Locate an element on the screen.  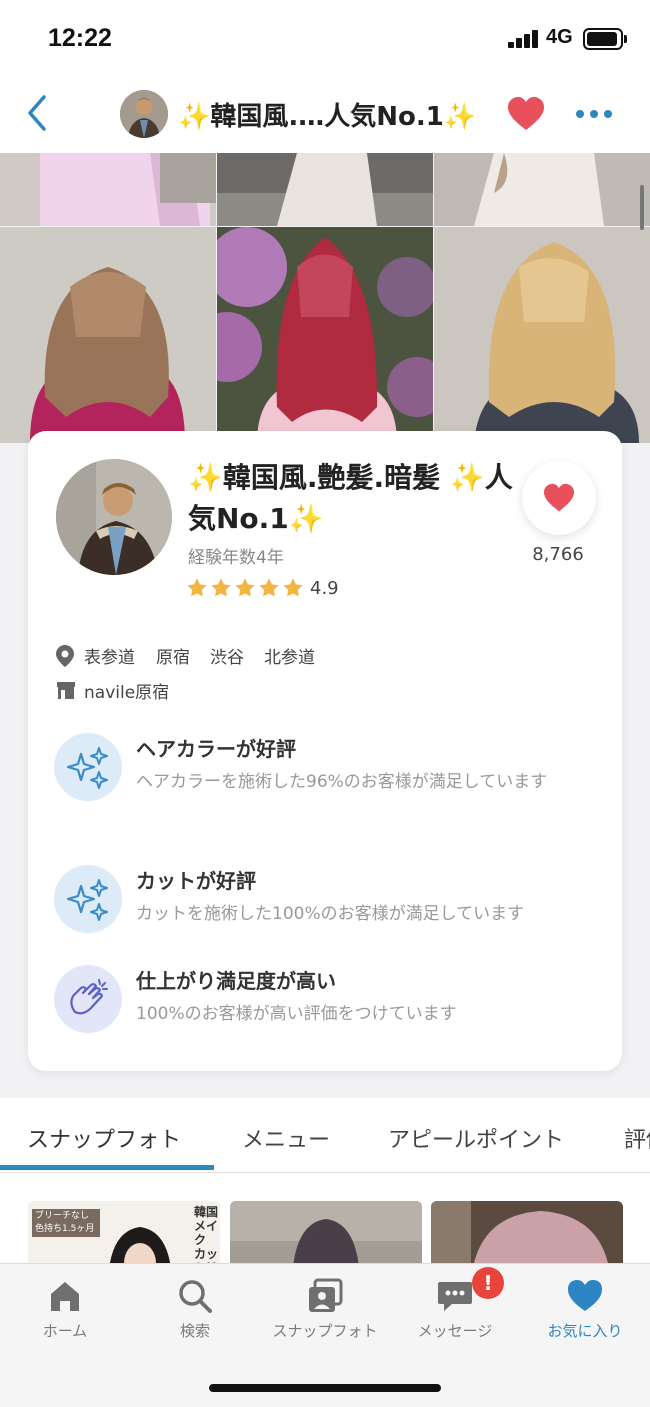
feature-title: カットが好評 is located at coordinates (196, 881).